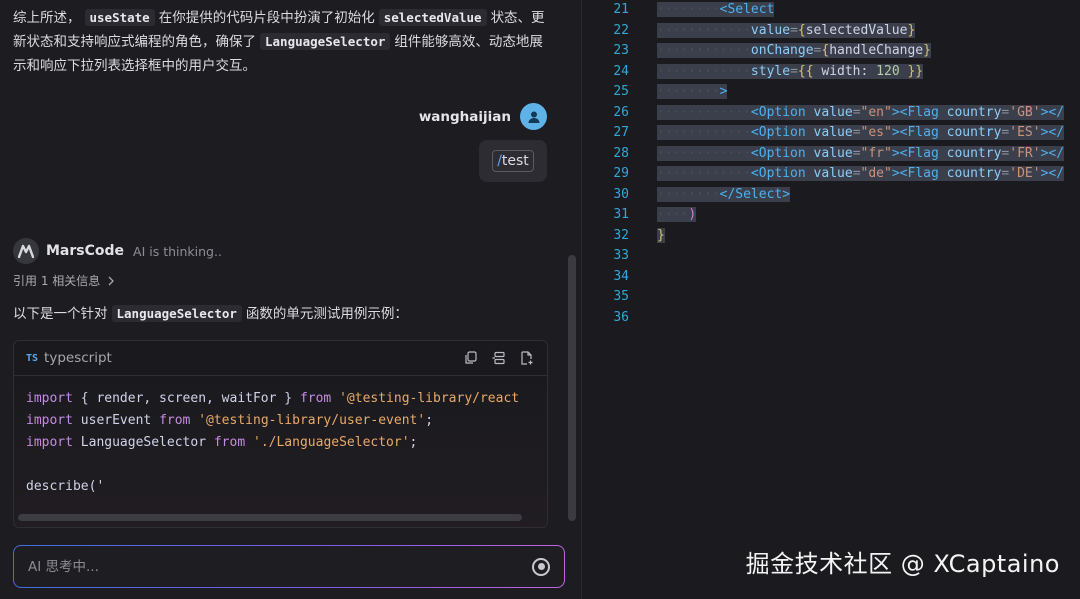 This screenshot has height=599, width=1080. What do you see at coordinates (911, 71) in the screenshot?
I see `code-token: }}` at bounding box center [911, 71].